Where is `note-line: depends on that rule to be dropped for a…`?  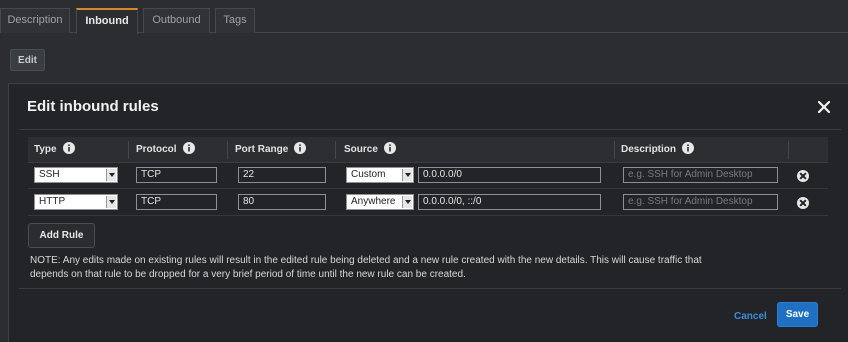 note-line: depends on that rule to be dropped for a… is located at coordinates (248, 274).